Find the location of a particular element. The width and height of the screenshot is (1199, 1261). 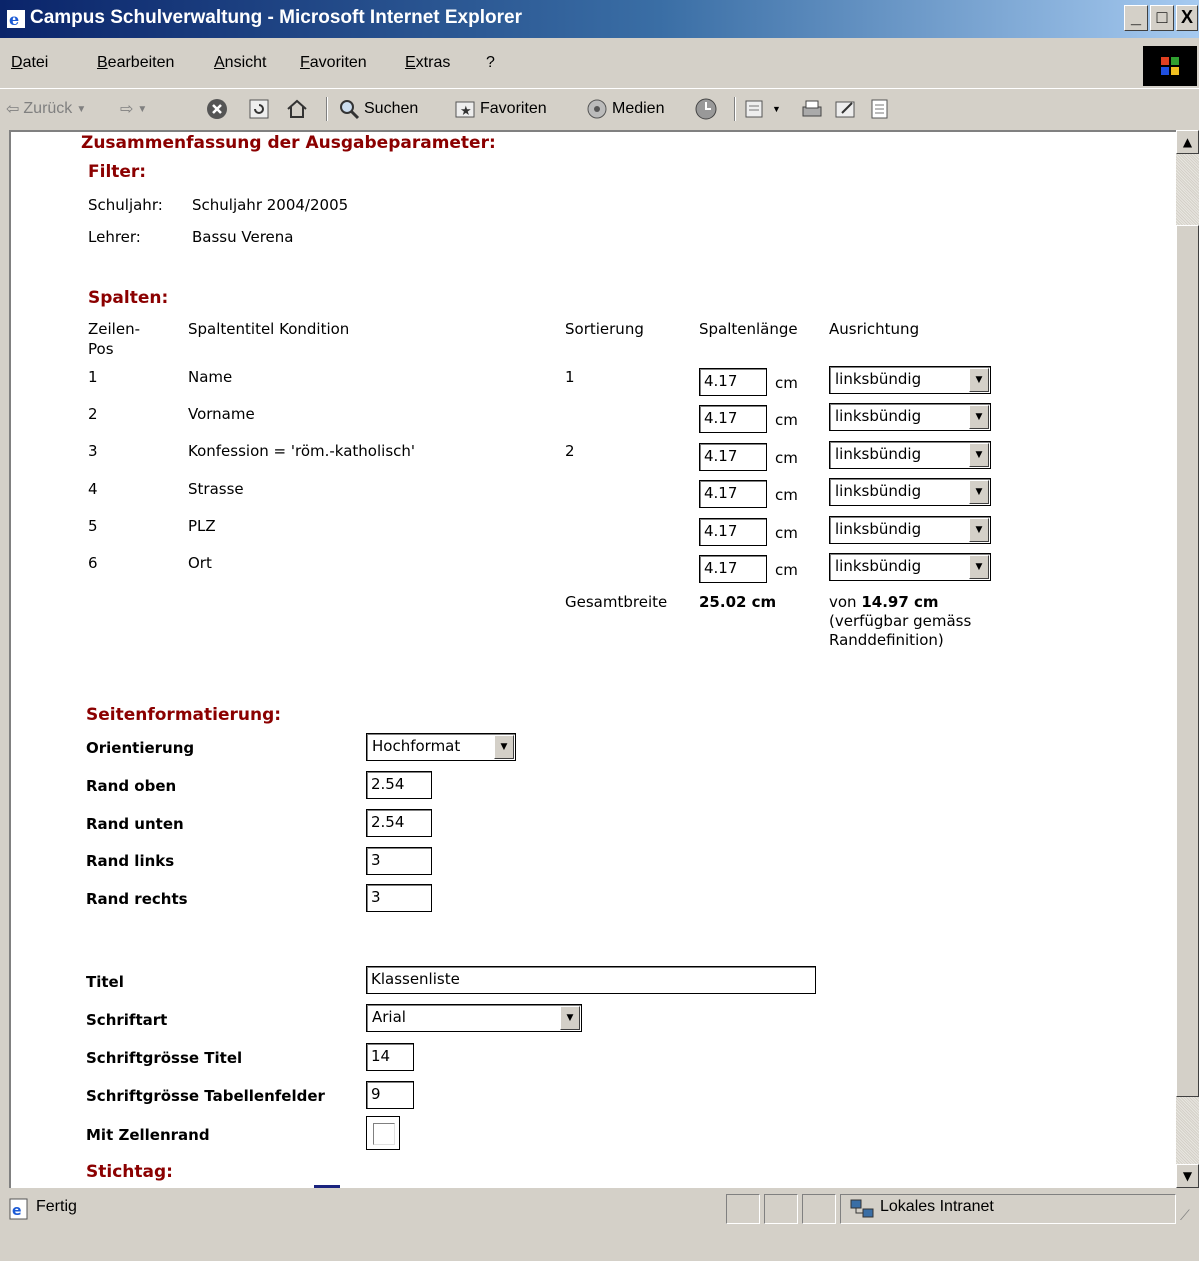

home-icon is located at coordinates (297, 108).